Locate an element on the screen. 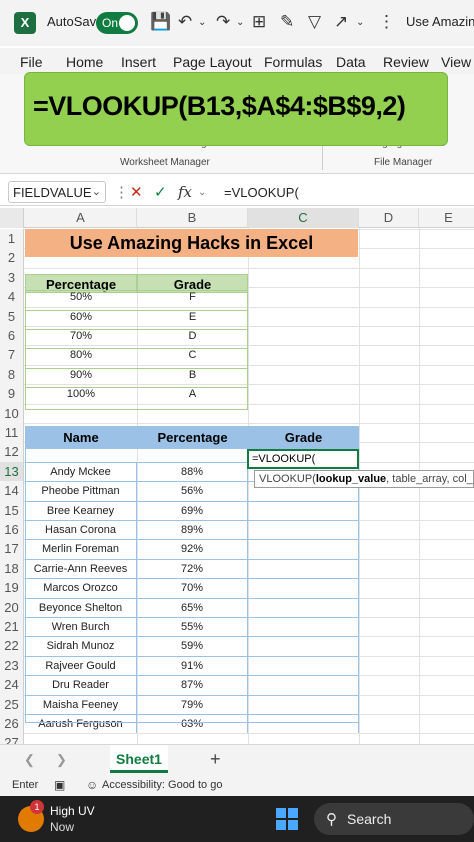  tab-view: View is located at coordinates (456, 62).